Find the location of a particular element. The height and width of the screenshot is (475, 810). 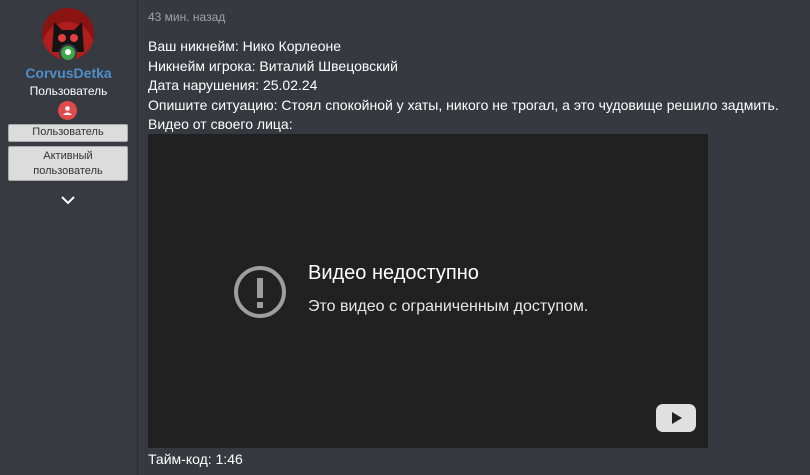

online-status-icon is located at coordinates (68, 53).